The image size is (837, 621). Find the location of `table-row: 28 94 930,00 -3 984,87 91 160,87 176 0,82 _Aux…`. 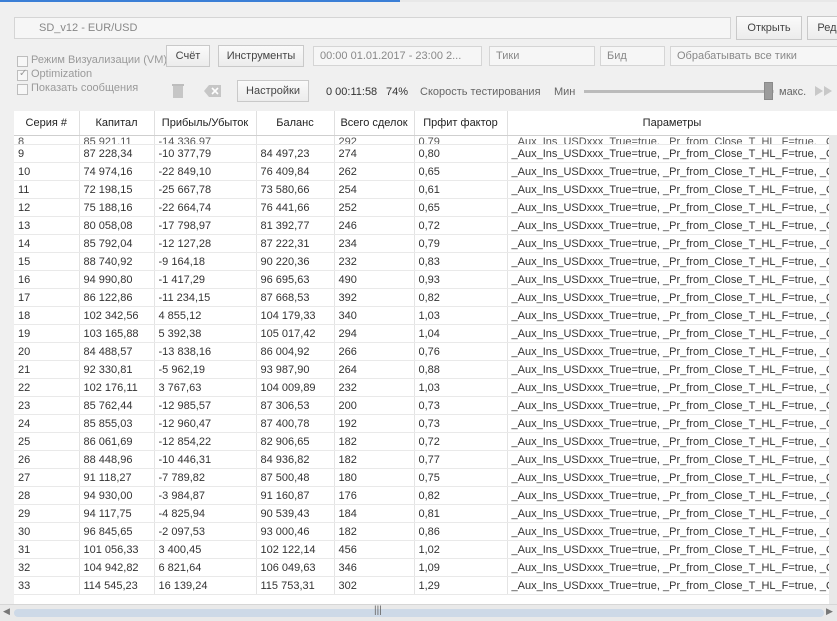

table-row: 28 94 930,00 -3 984,87 91 160,87 176 0,82 _Aux… is located at coordinates (425, 495).